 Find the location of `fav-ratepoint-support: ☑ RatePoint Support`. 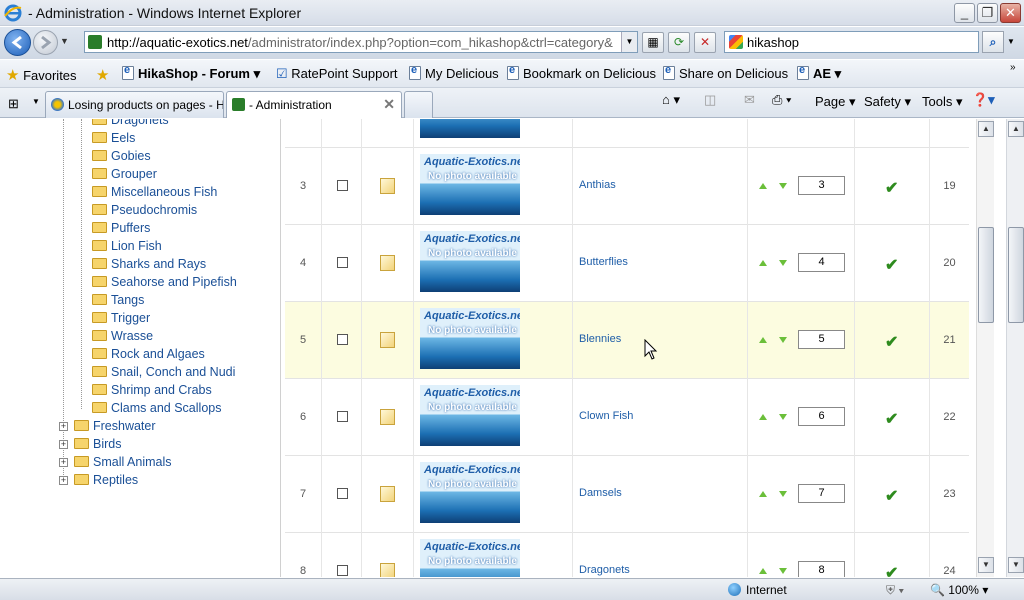

fav-ratepoint-support: ☑ RatePoint Support is located at coordinates (337, 74).